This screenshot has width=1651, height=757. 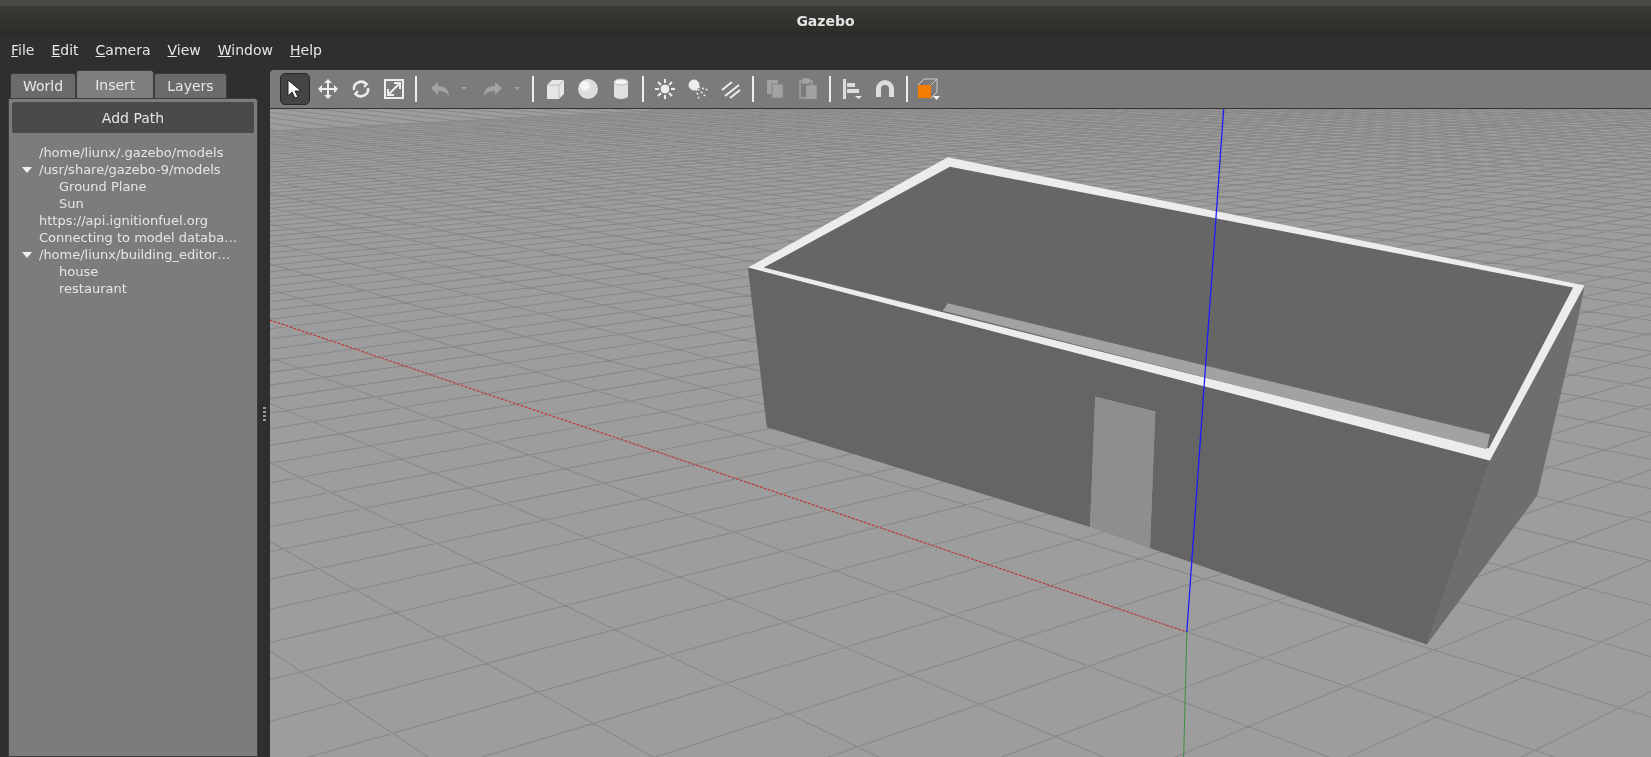 I want to click on menu-item: File, so click(x=23, y=49).